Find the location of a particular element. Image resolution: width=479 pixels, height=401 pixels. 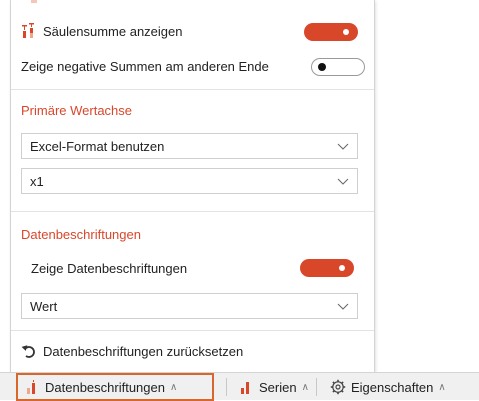

column-sum-toggle is located at coordinates (331, 32).